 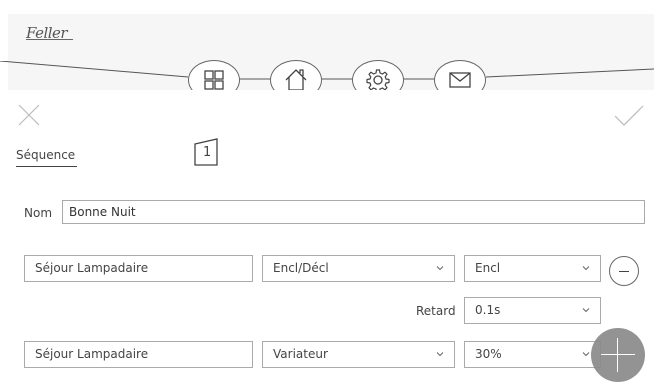 What do you see at coordinates (618, 355) in the screenshot?
I see `add-row-button` at bounding box center [618, 355].